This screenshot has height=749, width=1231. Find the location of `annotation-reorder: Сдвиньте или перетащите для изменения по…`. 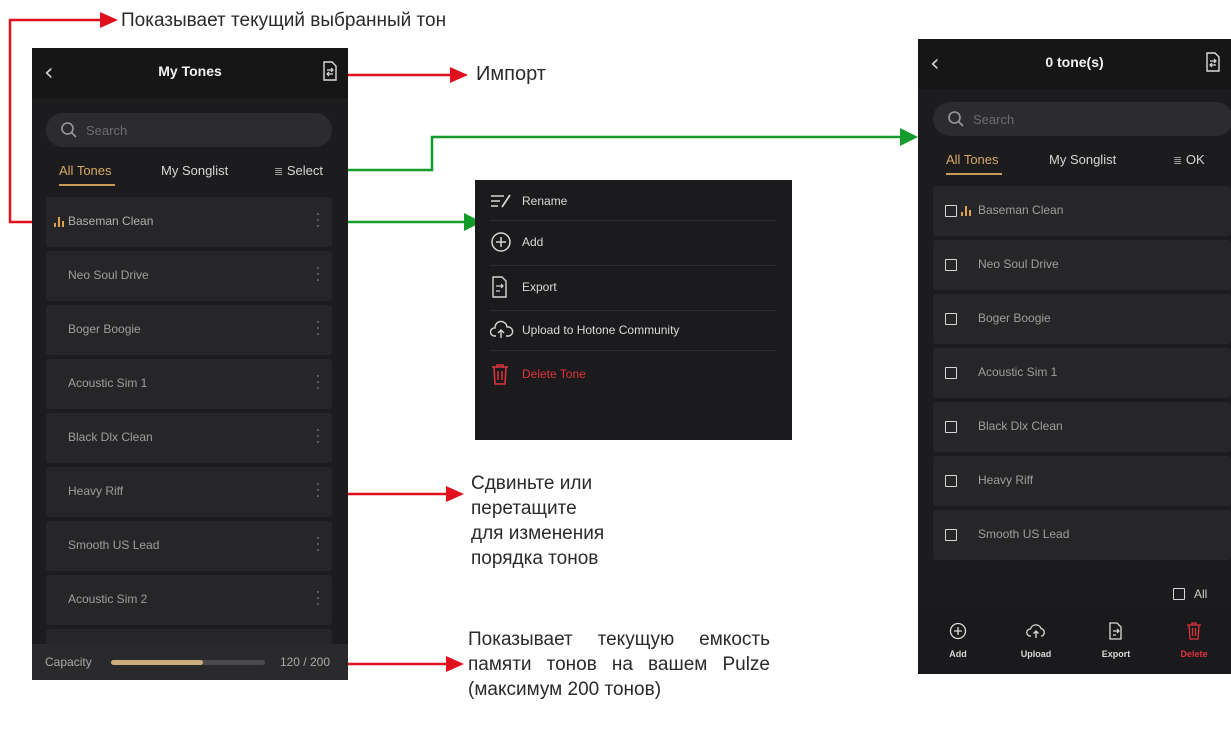

annotation-reorder: Сдвиньте или перетащите для изменения по… is located at coordinates (571, 521).